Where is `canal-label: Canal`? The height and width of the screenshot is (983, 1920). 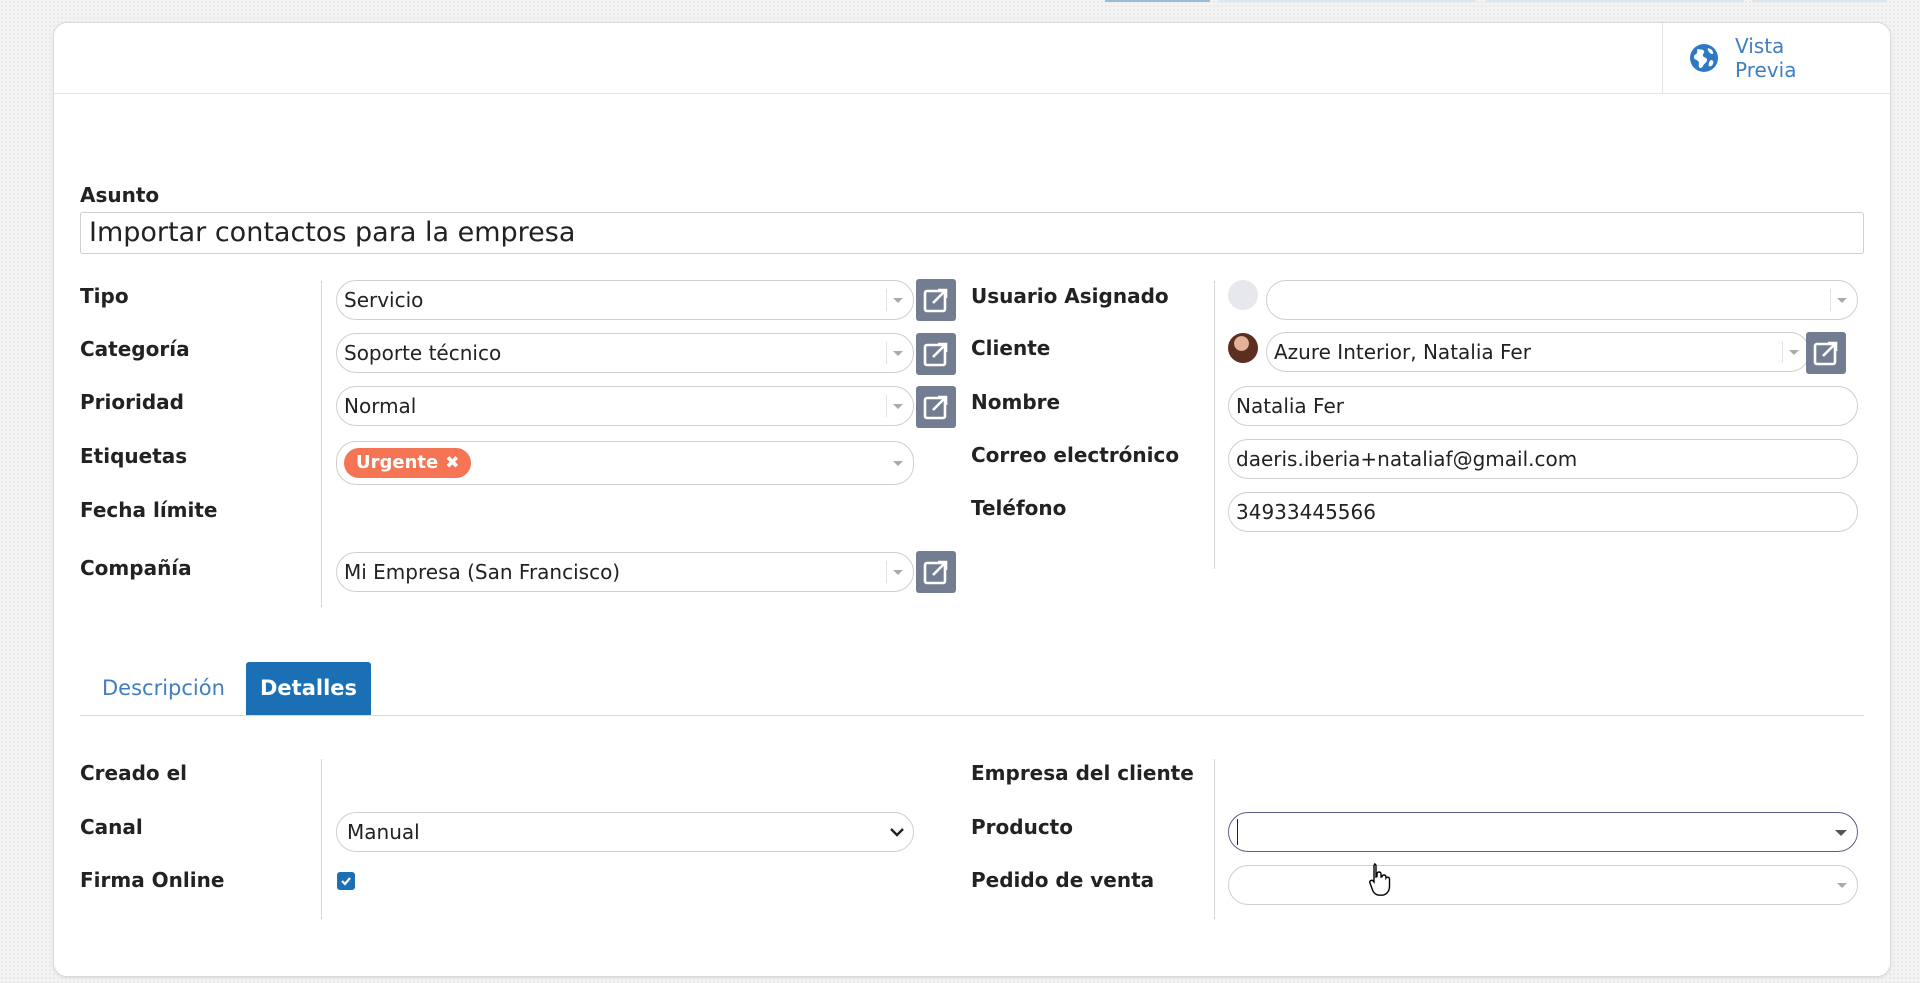
canal-label: Canal is located at coordinates (111, 827).